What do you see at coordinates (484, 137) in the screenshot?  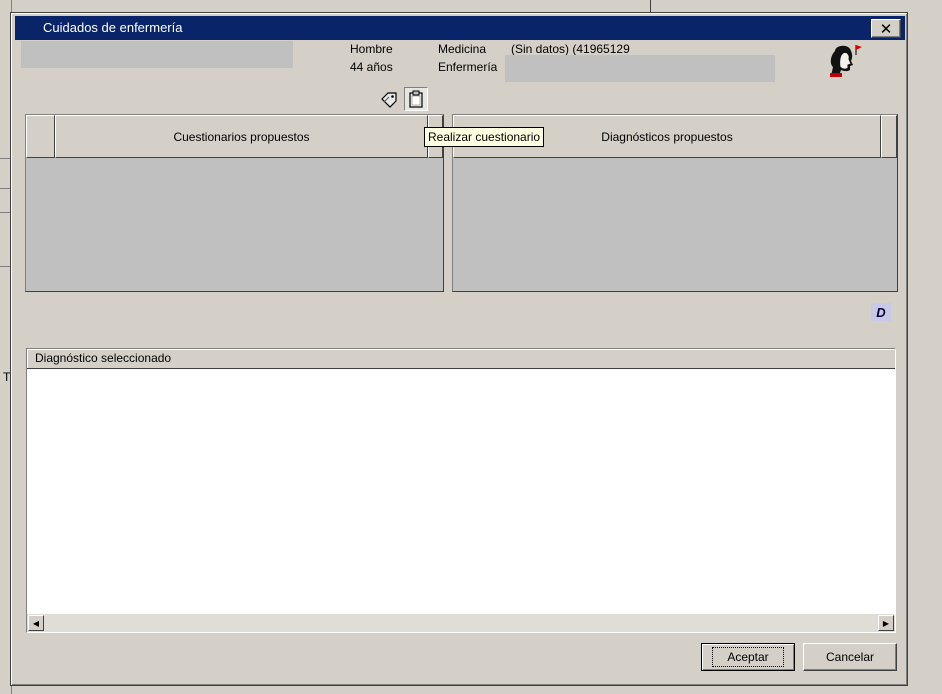 I see `tooltip: Realizar cuestionario` at bounding box center [484, 137].